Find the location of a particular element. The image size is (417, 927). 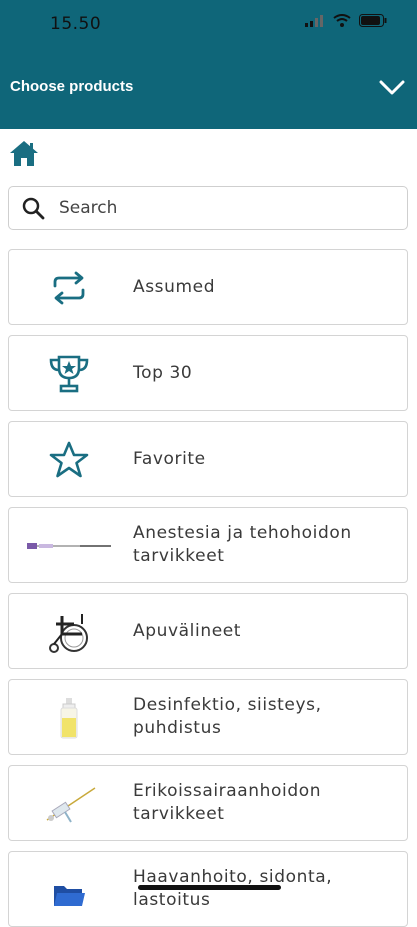

home-icon is located at coordinates (24, 154).